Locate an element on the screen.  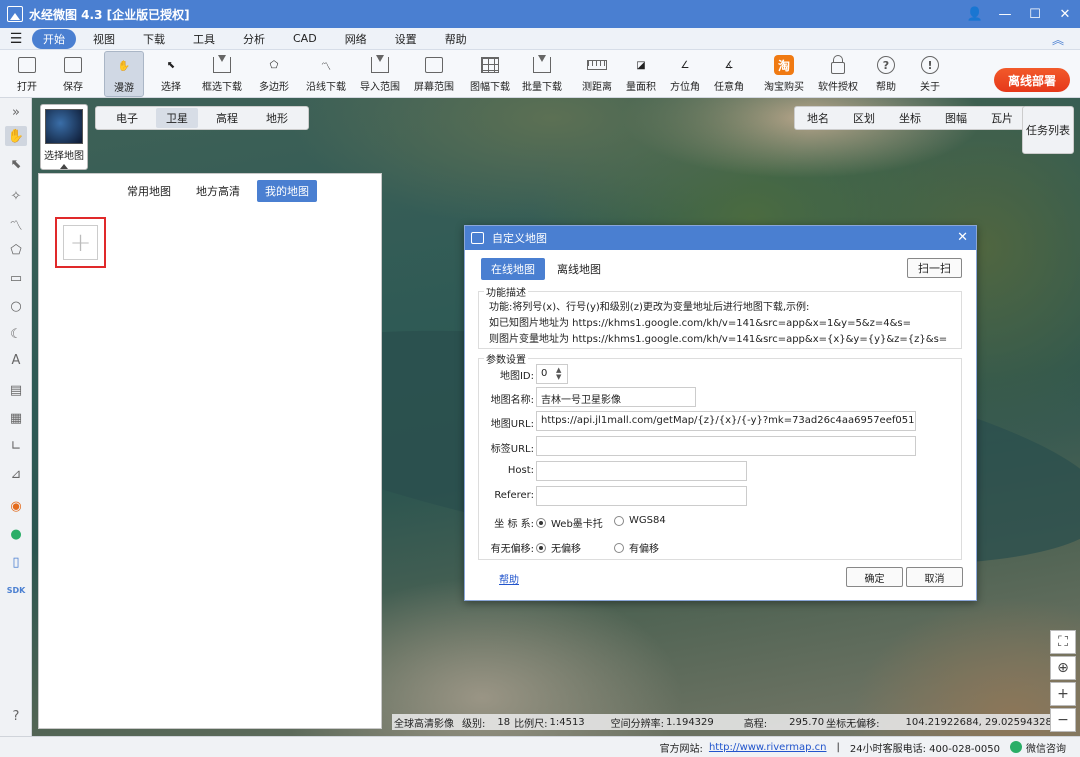
area-tool-icon: ▦ is located at coordinates (16, 418).